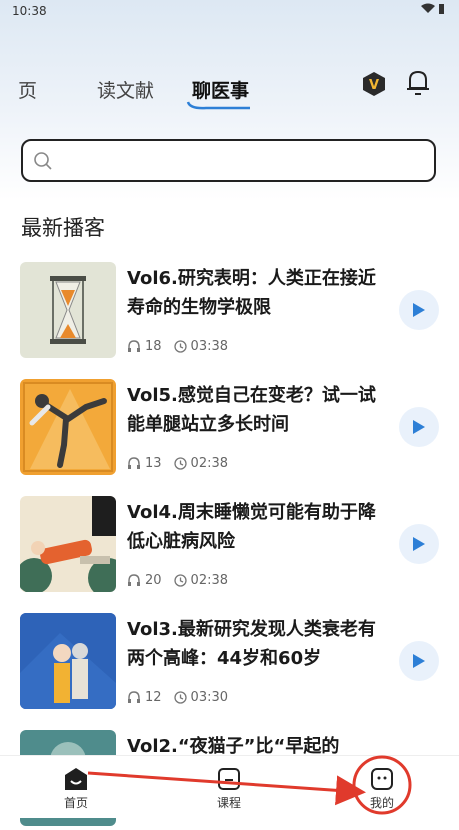  What do you see at coordinates (75, 803) in the screenshot?
I see `nav-home-label: 首页` at bounding box center [75, 803].